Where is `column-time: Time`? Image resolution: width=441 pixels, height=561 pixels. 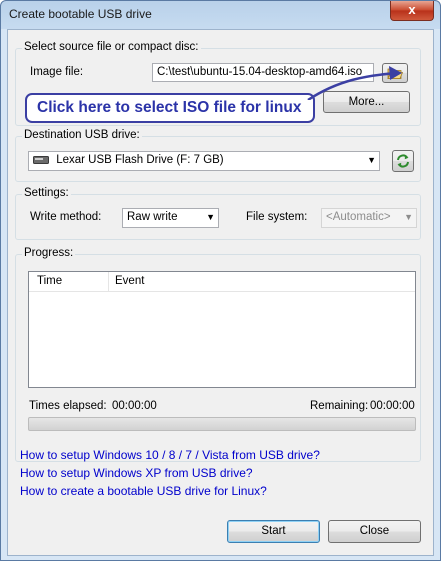
column-time: Time is located at coordinates (49, 281).